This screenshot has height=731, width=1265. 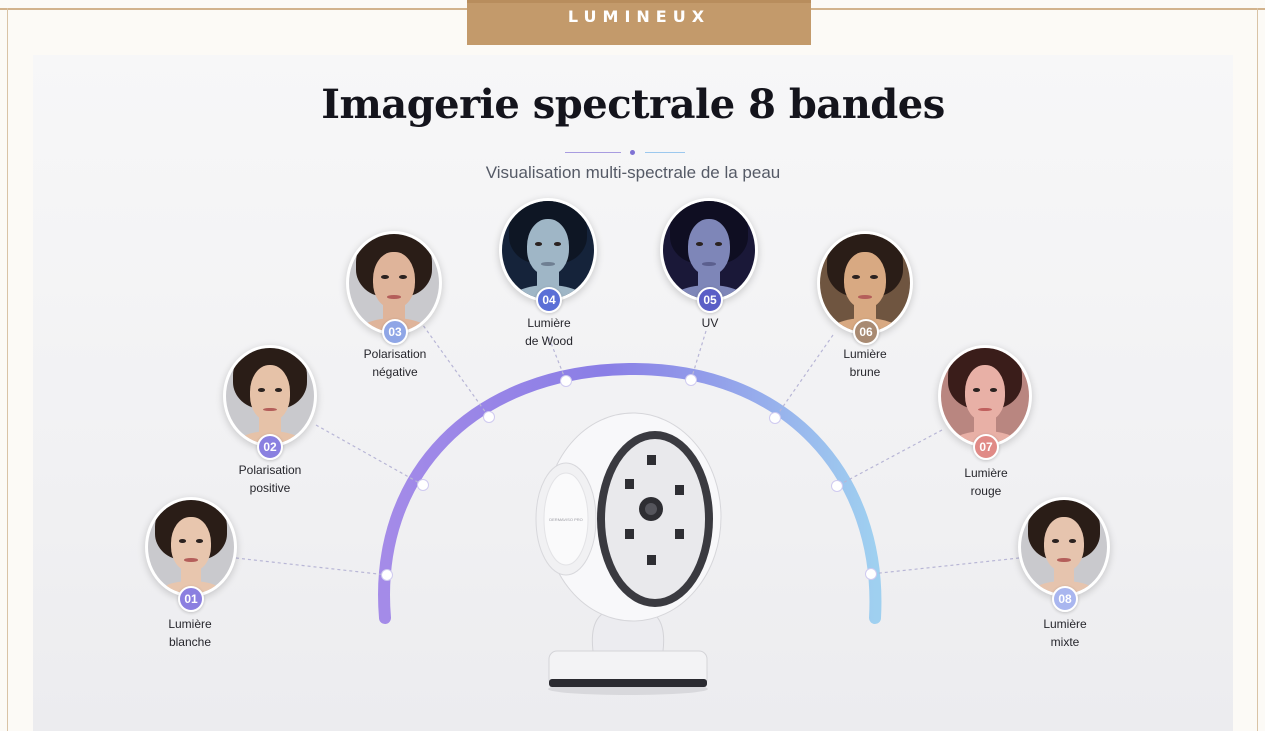 I want to click on band-label-03-line1: Polarisation, so click(x=395, y=354).